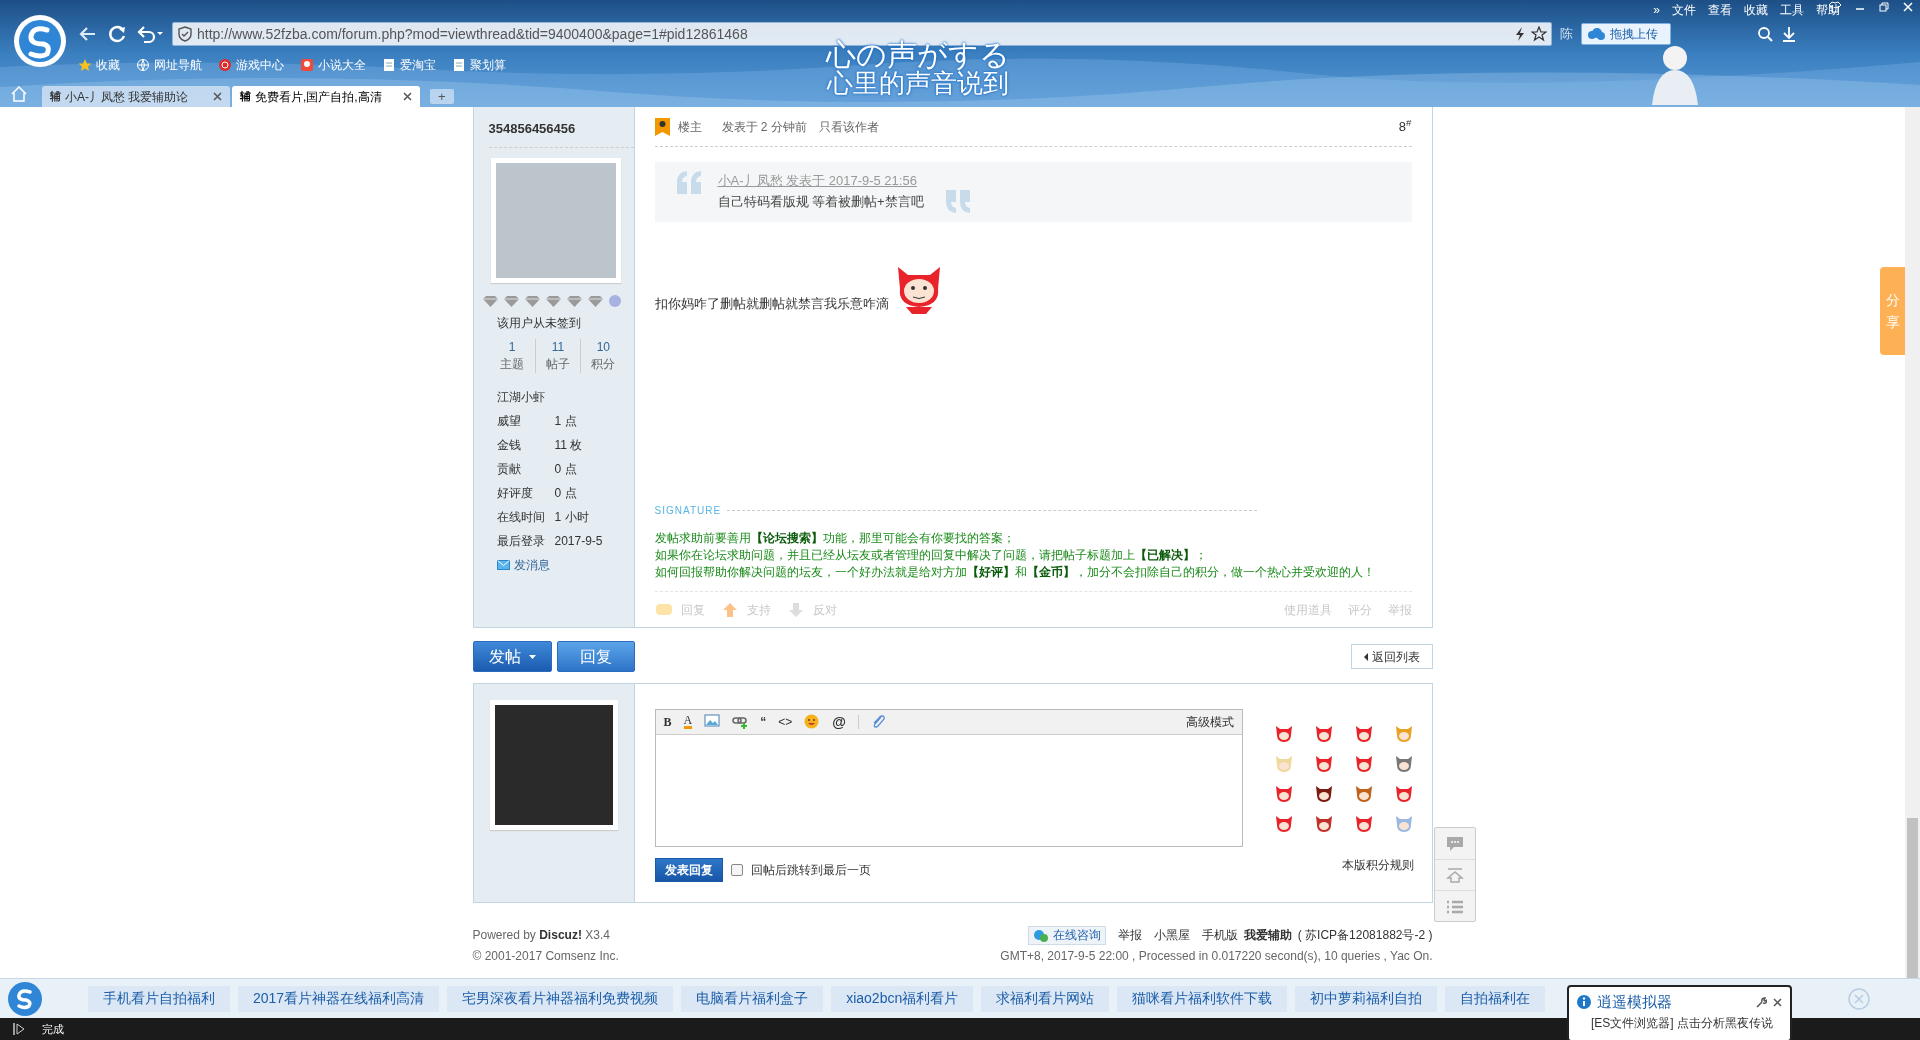 This screenshot has width=1920, height=1040. I want to click on image-icon, so click(712, 722).